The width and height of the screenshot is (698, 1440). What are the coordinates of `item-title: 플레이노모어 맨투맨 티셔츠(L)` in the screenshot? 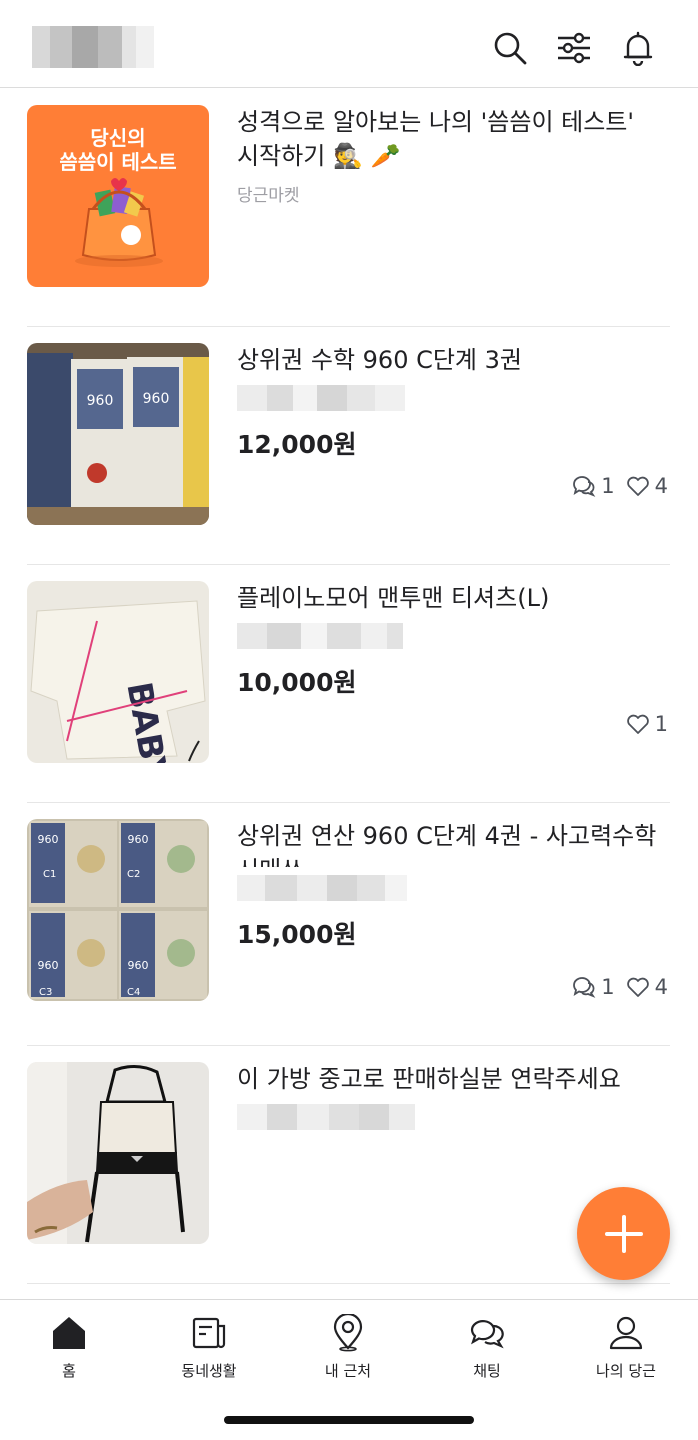 It's located at (393, 598).